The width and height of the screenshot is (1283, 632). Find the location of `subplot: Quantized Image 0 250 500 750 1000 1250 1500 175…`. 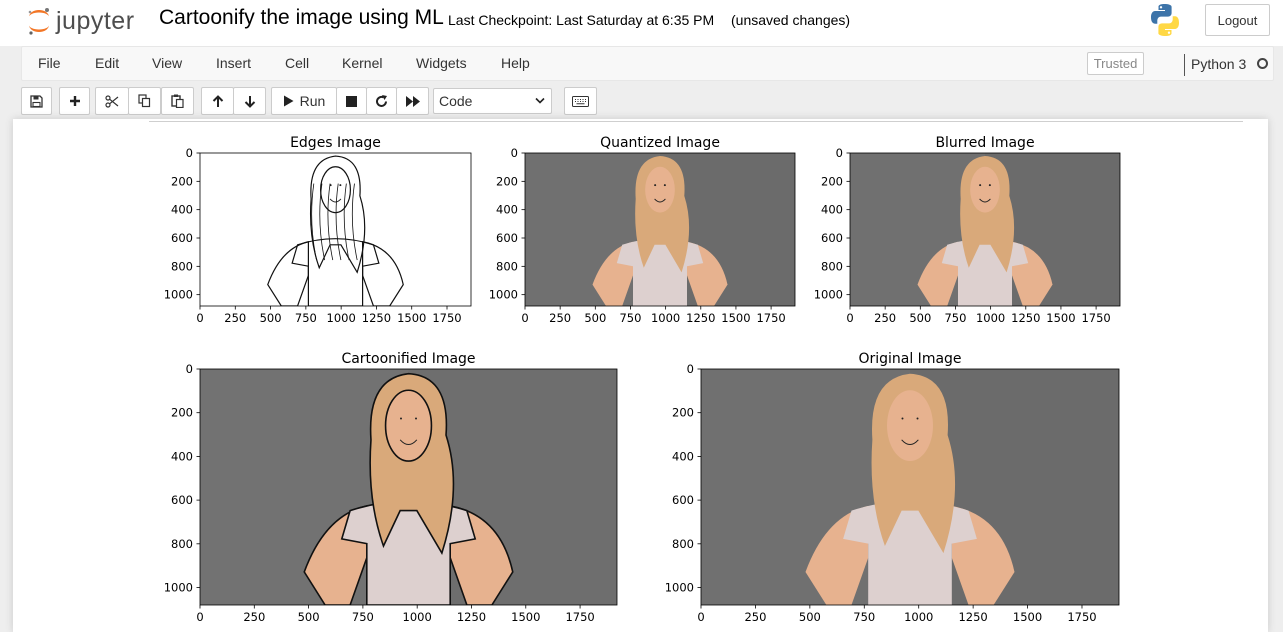

subplot: Quantized Image 0 250 500 750 1000 1250 1500 175… is located at coordinates (642, 230).